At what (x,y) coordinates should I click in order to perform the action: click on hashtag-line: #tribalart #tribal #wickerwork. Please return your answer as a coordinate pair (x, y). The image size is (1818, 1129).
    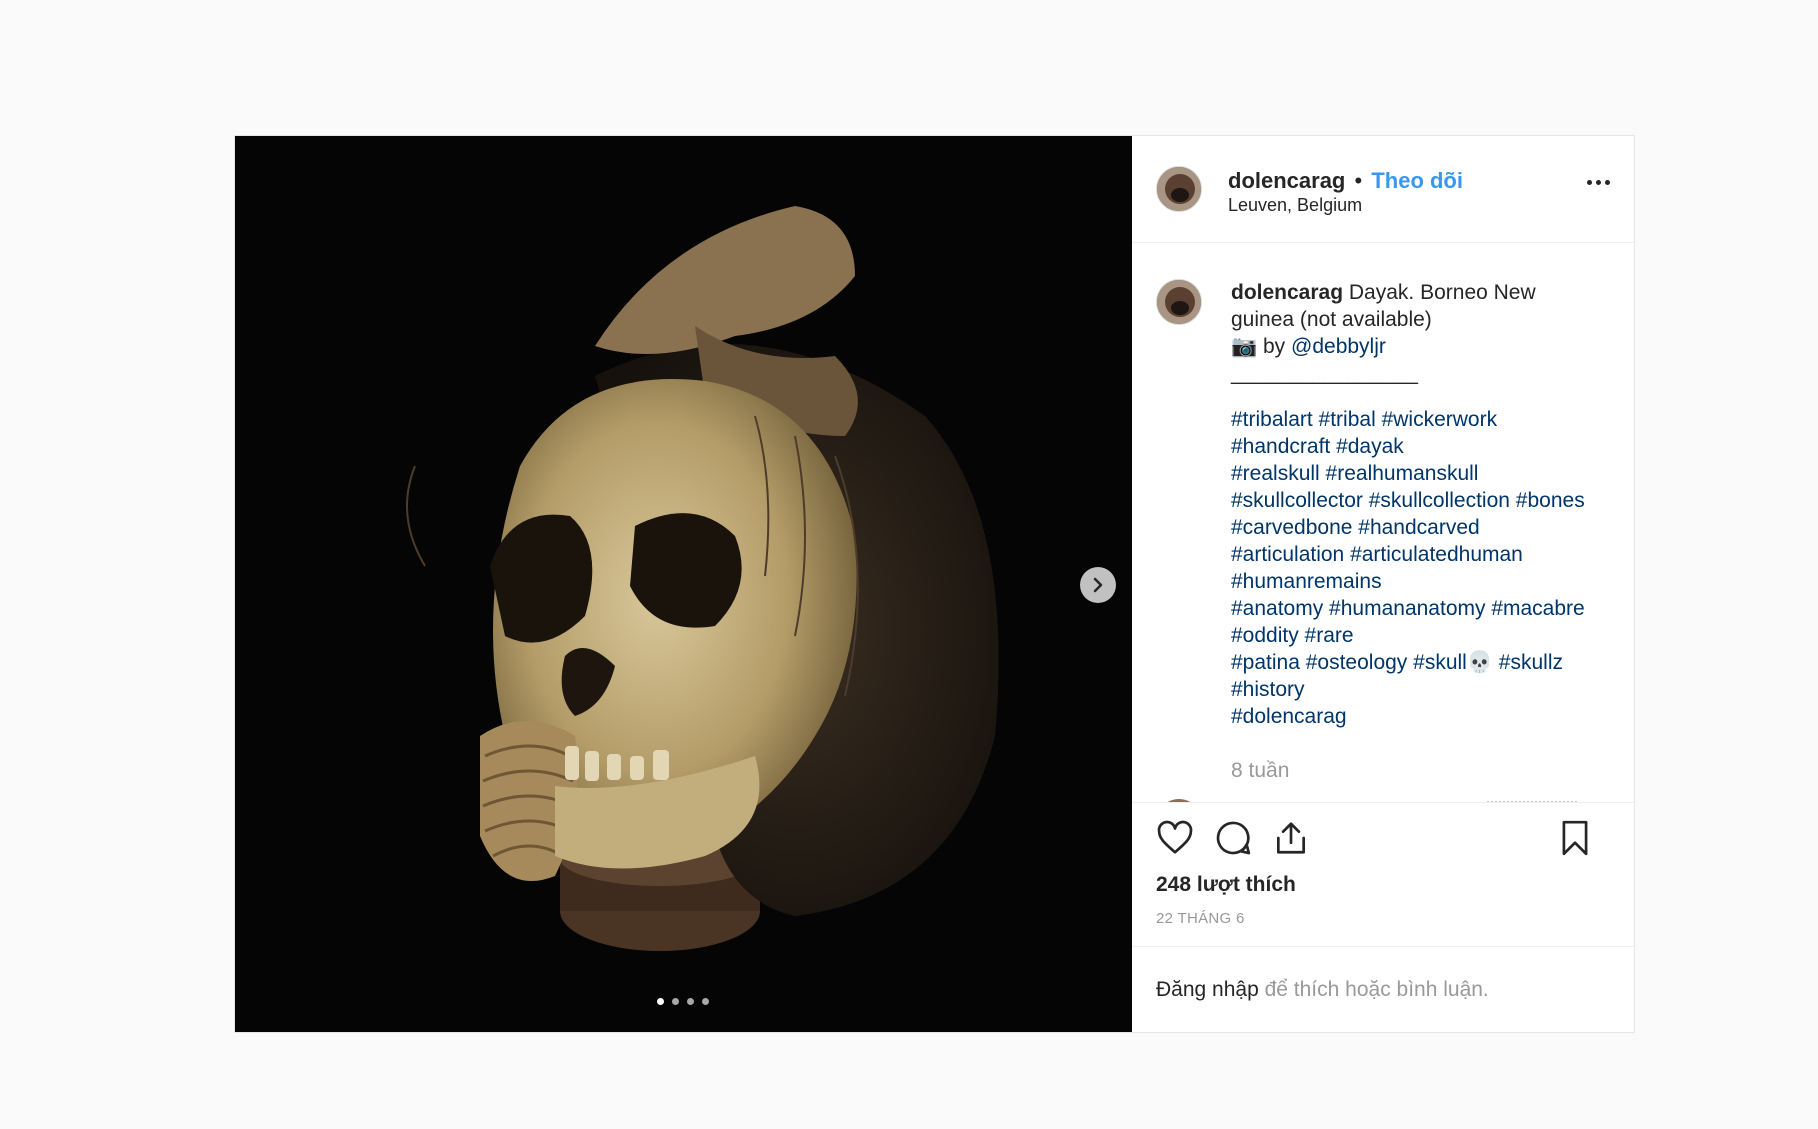
    Looking at the image, I should click on (1408, 419).